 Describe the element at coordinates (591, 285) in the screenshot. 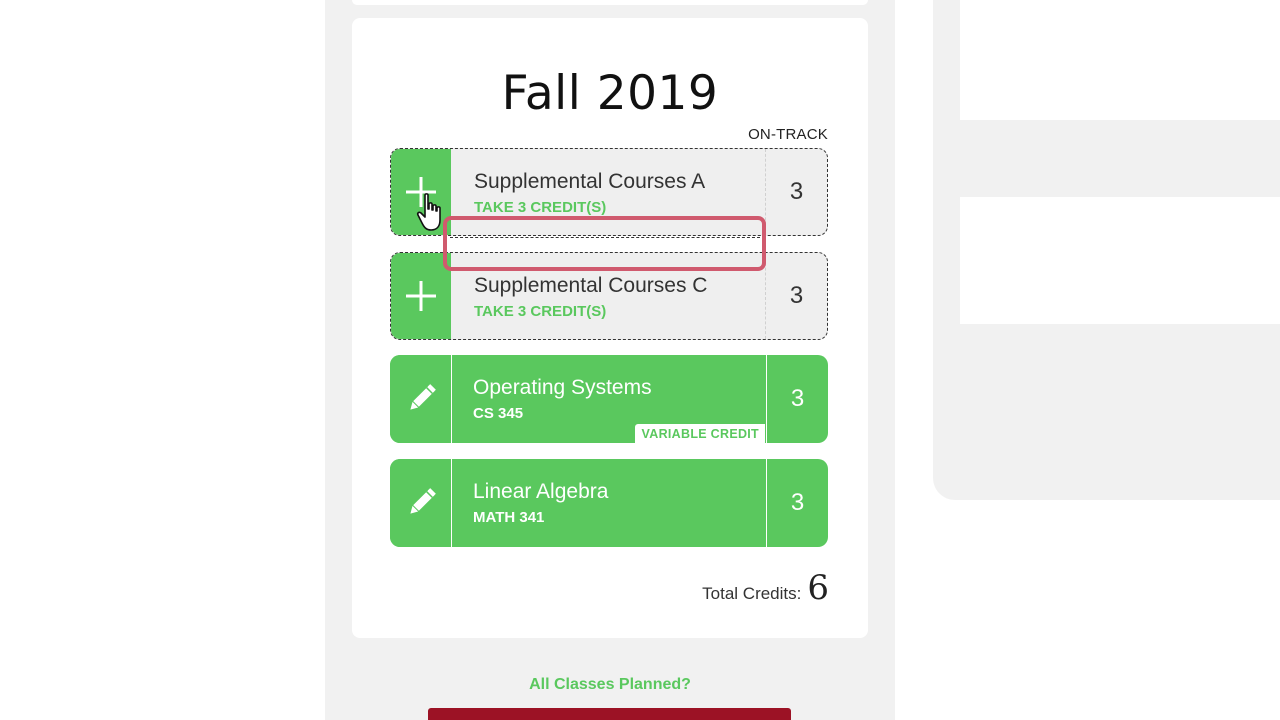

I see `course-name: Supplemental Courses C` at that location.